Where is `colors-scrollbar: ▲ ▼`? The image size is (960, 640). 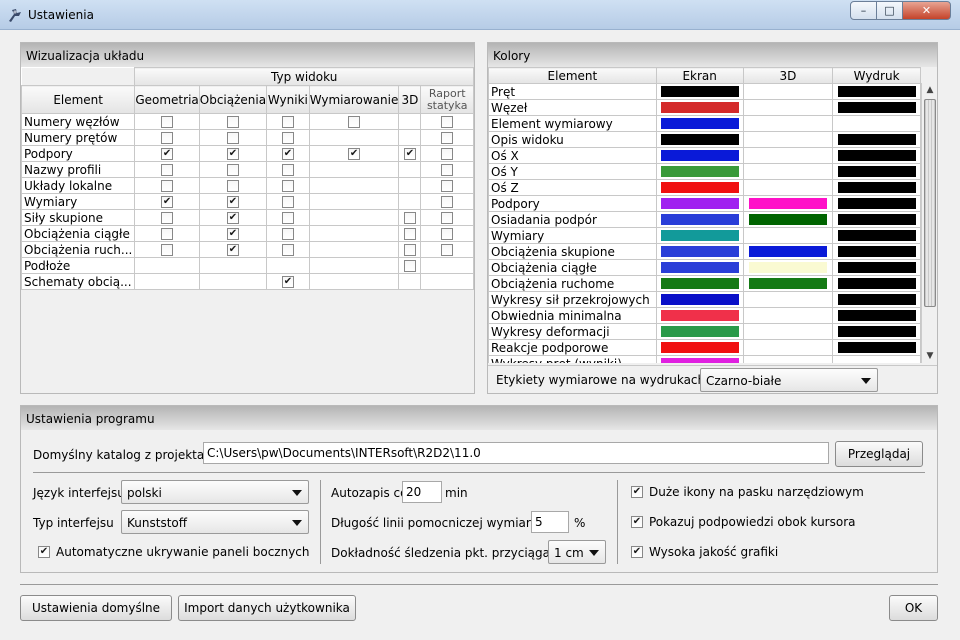
colors-scrollbar: ▲ ▼ is located at coordinates (929, 223).